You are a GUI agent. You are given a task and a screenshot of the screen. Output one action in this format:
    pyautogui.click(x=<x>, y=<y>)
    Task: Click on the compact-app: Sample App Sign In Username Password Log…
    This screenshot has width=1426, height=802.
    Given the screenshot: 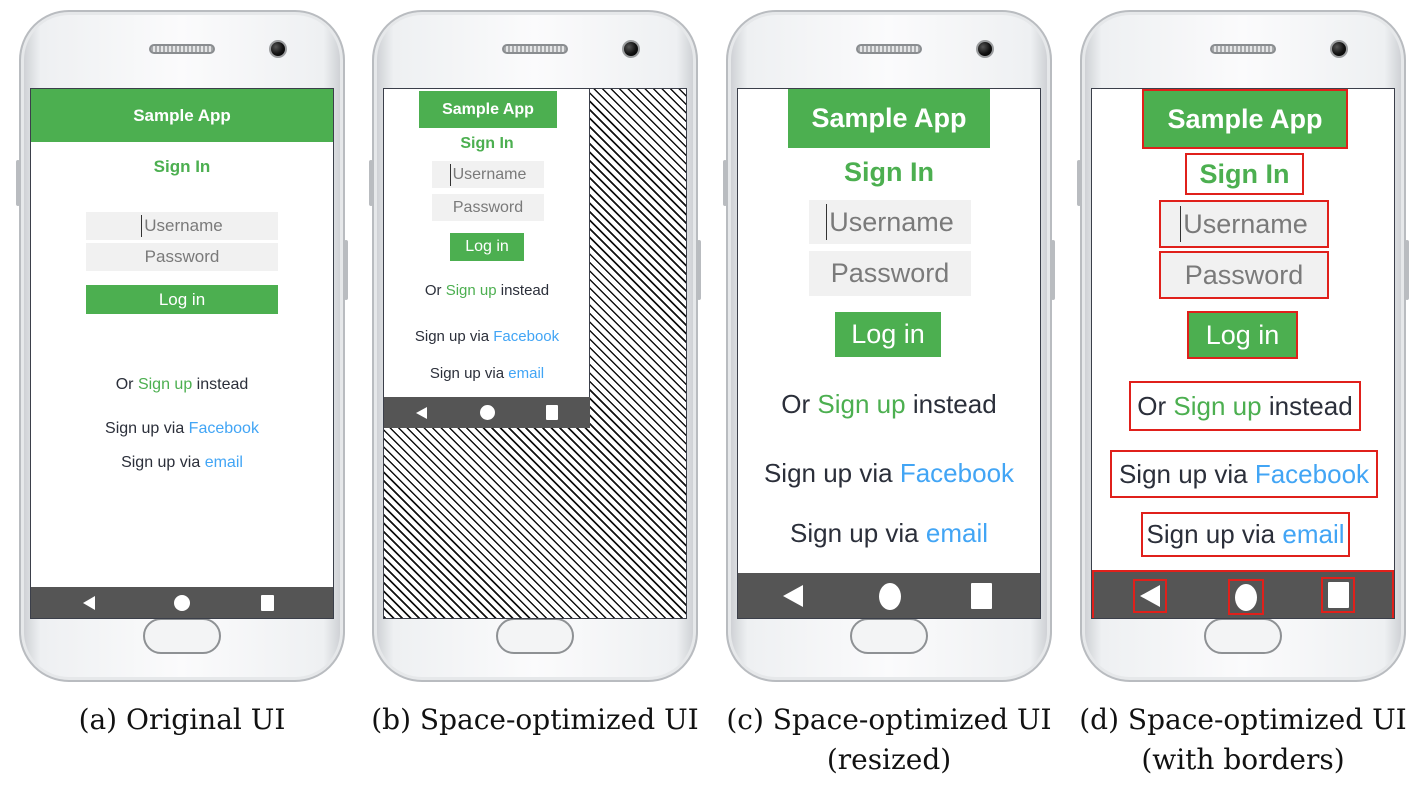 What is the action you would take?
    pyautogui.click(x=487, y=258)
    